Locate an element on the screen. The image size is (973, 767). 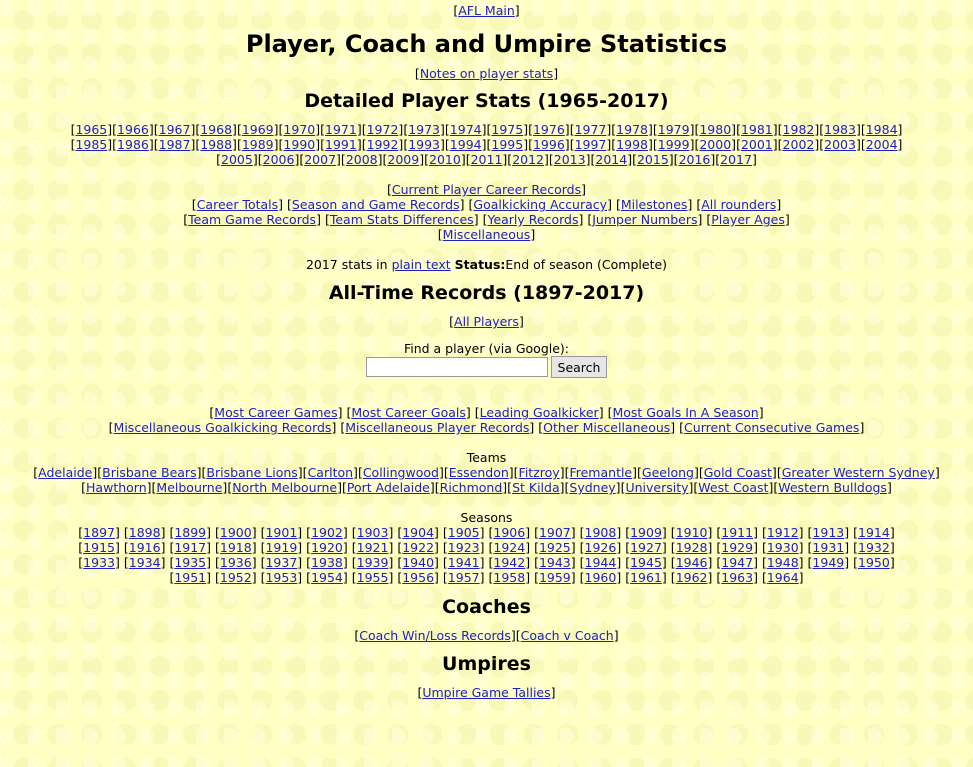
link-coach-win-loss-records: Coach Win/Loss Records is located at coordinates (435, 635).